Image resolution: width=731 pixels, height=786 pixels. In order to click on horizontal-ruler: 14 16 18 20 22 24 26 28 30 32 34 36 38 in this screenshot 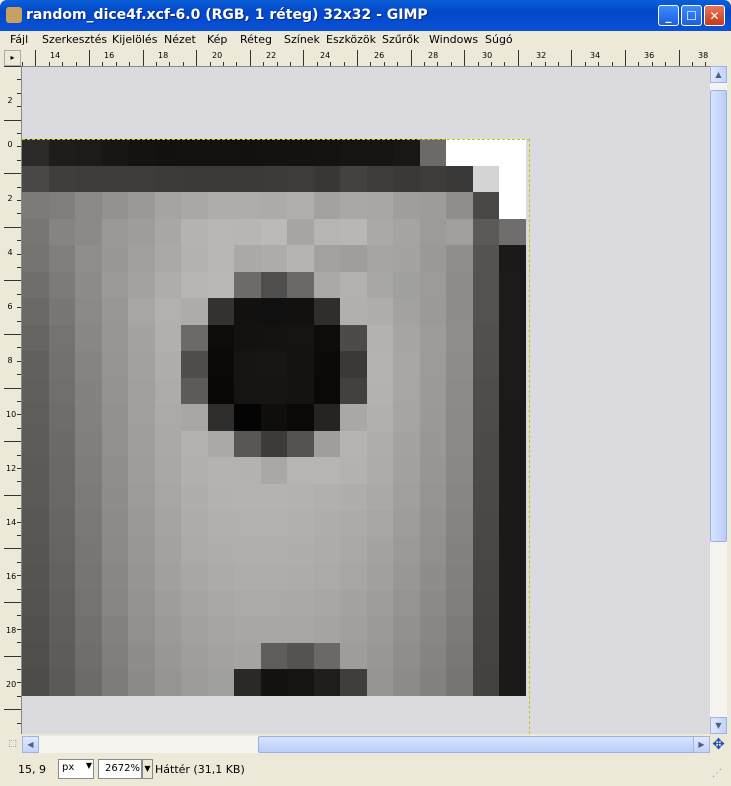, I will do `click(366, 58)`.